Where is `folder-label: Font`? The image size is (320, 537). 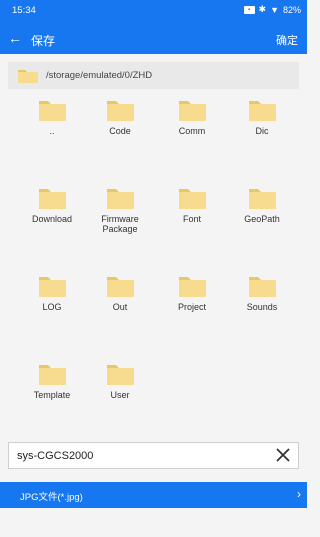 folder-label: Font is located at coordinates (191, 219).